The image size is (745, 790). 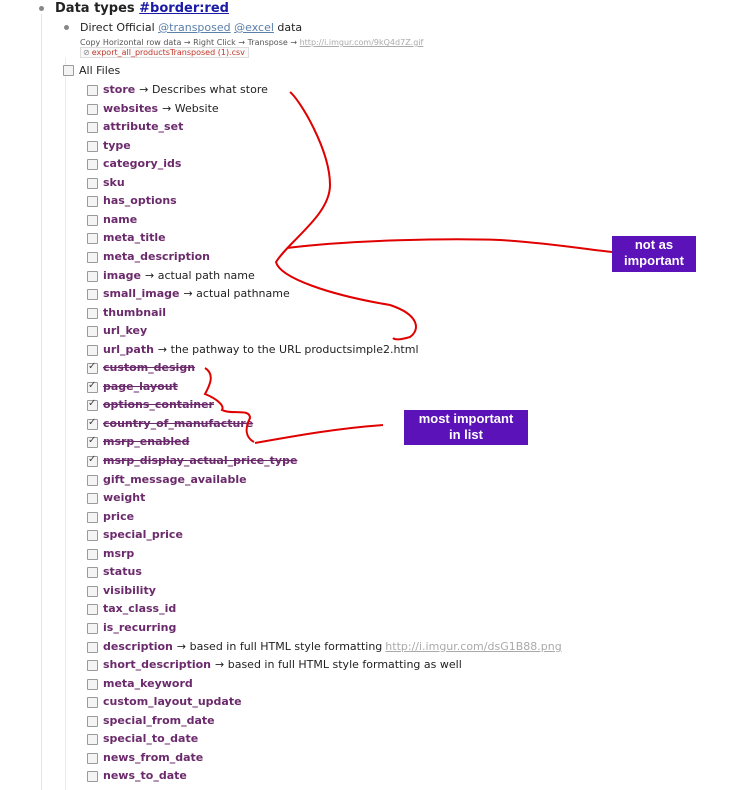 What do you see at coordinates (118, 516) in the screenshot?
I see `field-row: price` at bounding box center [118, 516].